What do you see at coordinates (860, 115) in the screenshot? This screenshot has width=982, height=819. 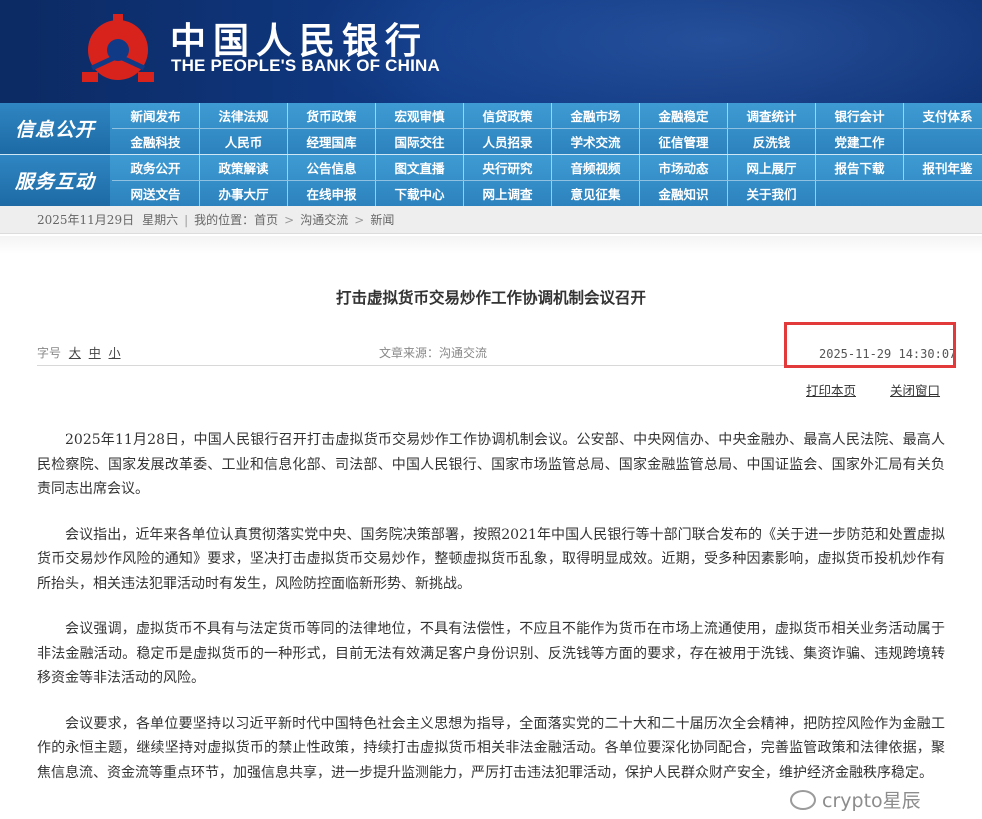 I see `nav-info-upper-item: 银行会计` at bounding box center [860, 115].